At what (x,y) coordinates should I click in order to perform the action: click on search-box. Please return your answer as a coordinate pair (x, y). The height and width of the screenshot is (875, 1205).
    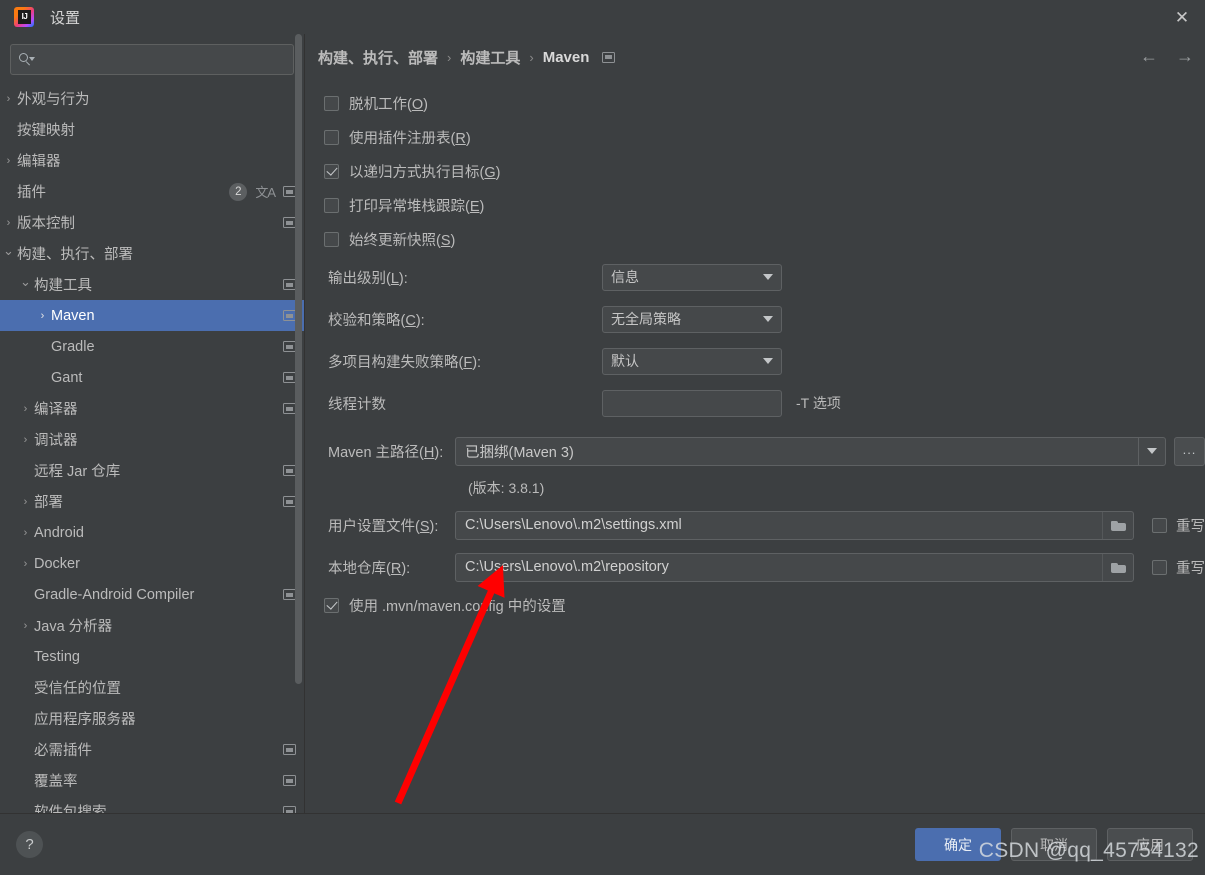
    Looking at the image, I should click on (152, 59).